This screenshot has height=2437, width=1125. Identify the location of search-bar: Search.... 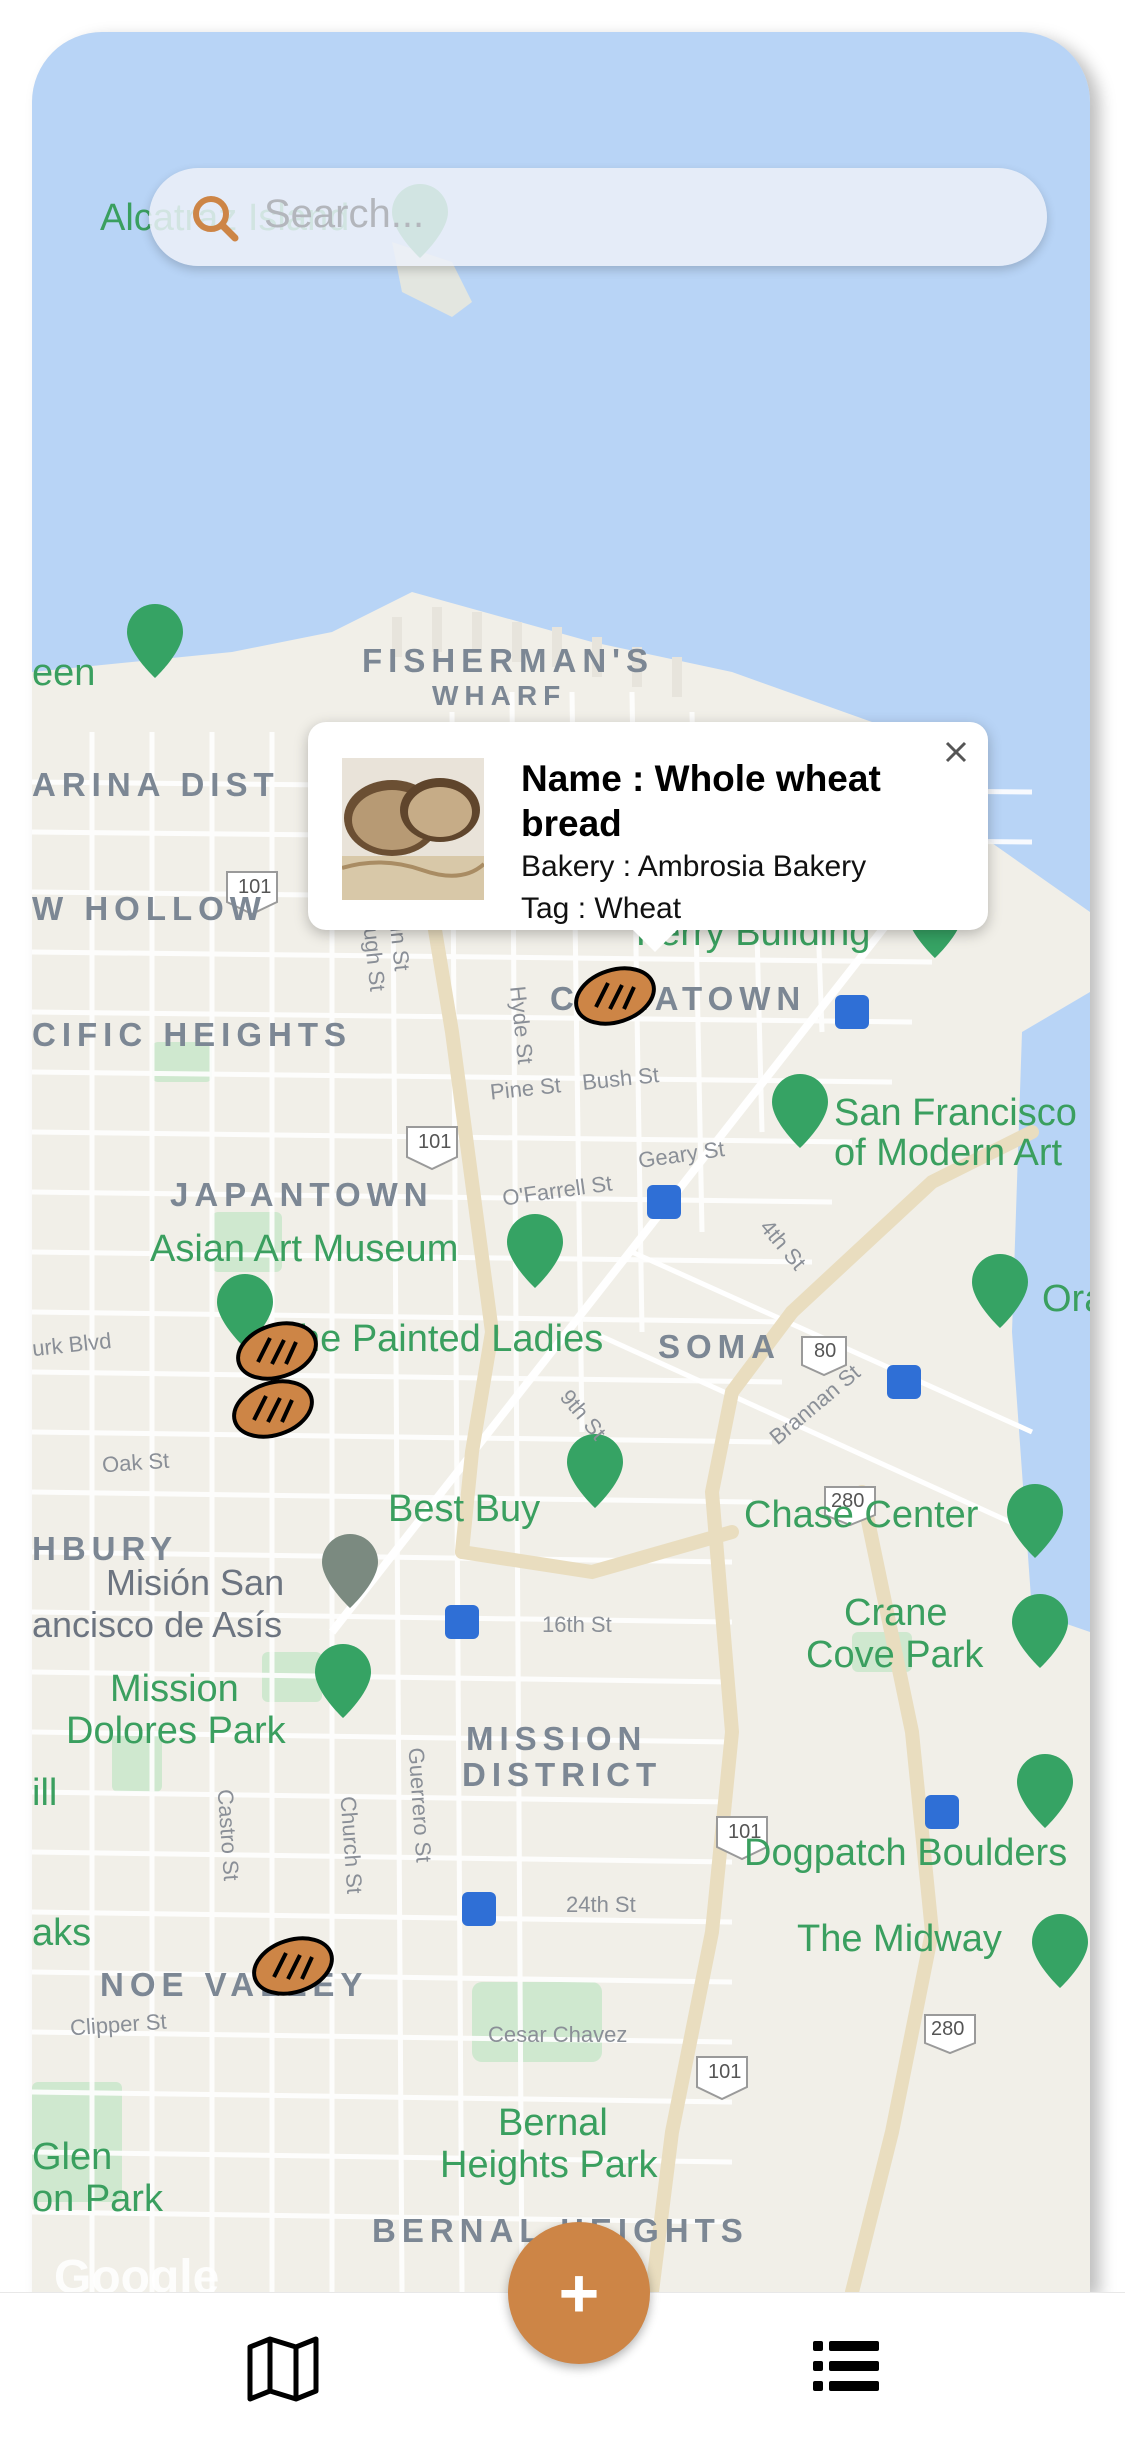
(598, 217).